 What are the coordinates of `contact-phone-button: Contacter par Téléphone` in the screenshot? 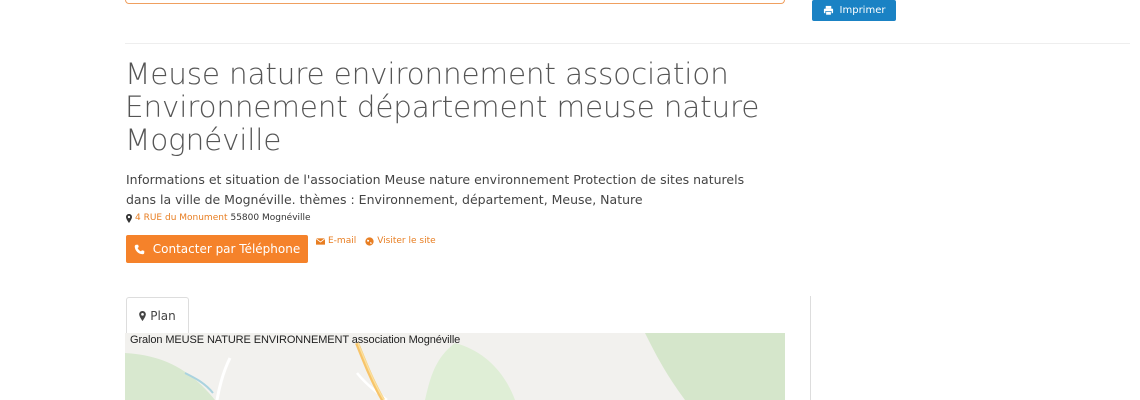 It's located at (217, 249).